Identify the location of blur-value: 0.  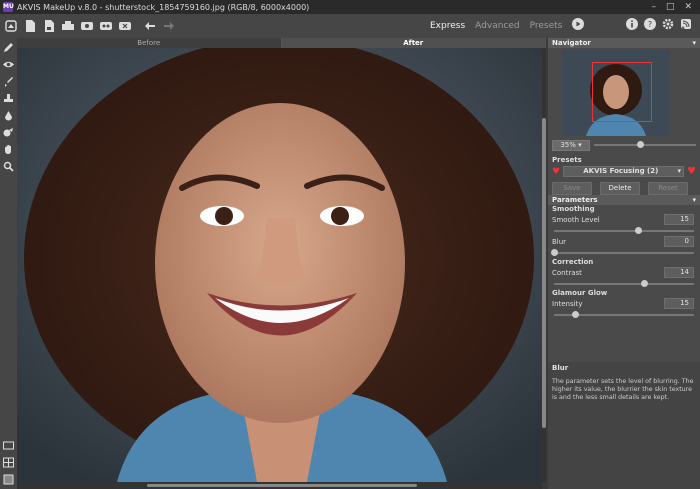
(679, 241).